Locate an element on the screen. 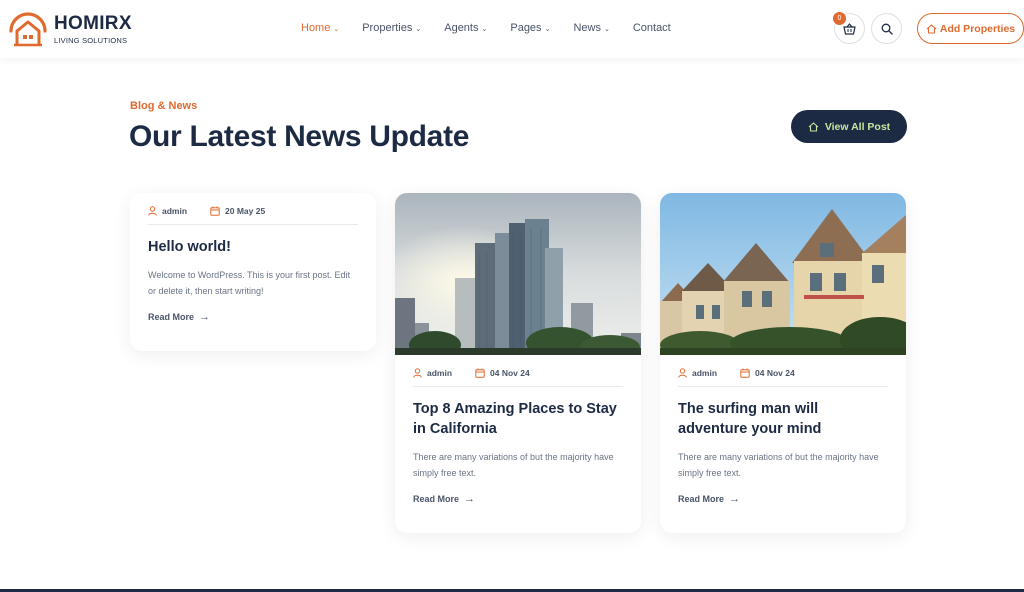  house-logo-icon is located at coordinates (28, 29).